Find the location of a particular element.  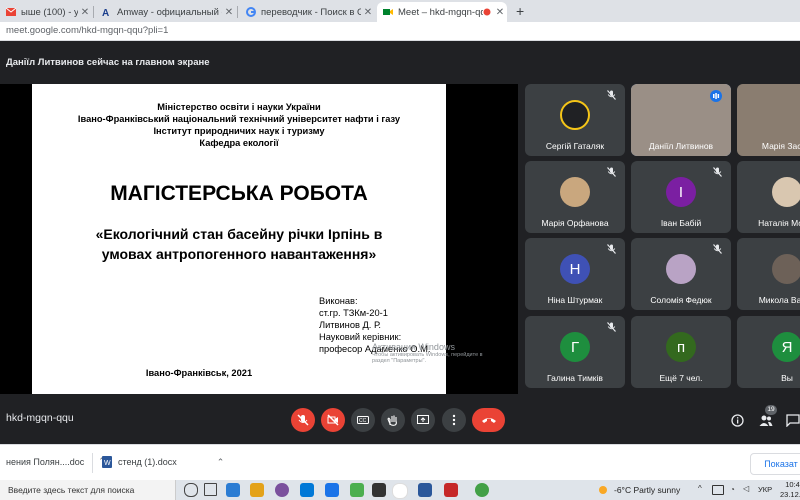

present-screen-button is located at coordinates (423, 420).